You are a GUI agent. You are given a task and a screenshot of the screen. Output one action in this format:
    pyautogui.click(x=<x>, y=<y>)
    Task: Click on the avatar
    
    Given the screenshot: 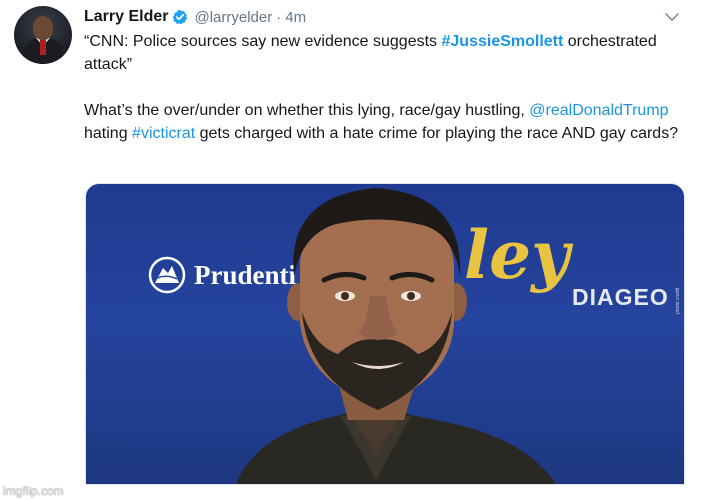 What is the action you would take?
    pyautogui.click(x=43, y=35)
    